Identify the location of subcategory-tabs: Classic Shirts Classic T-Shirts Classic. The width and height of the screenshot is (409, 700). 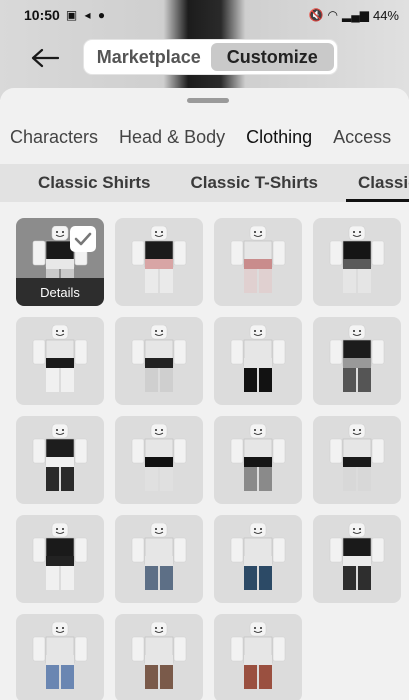
(204, 183).